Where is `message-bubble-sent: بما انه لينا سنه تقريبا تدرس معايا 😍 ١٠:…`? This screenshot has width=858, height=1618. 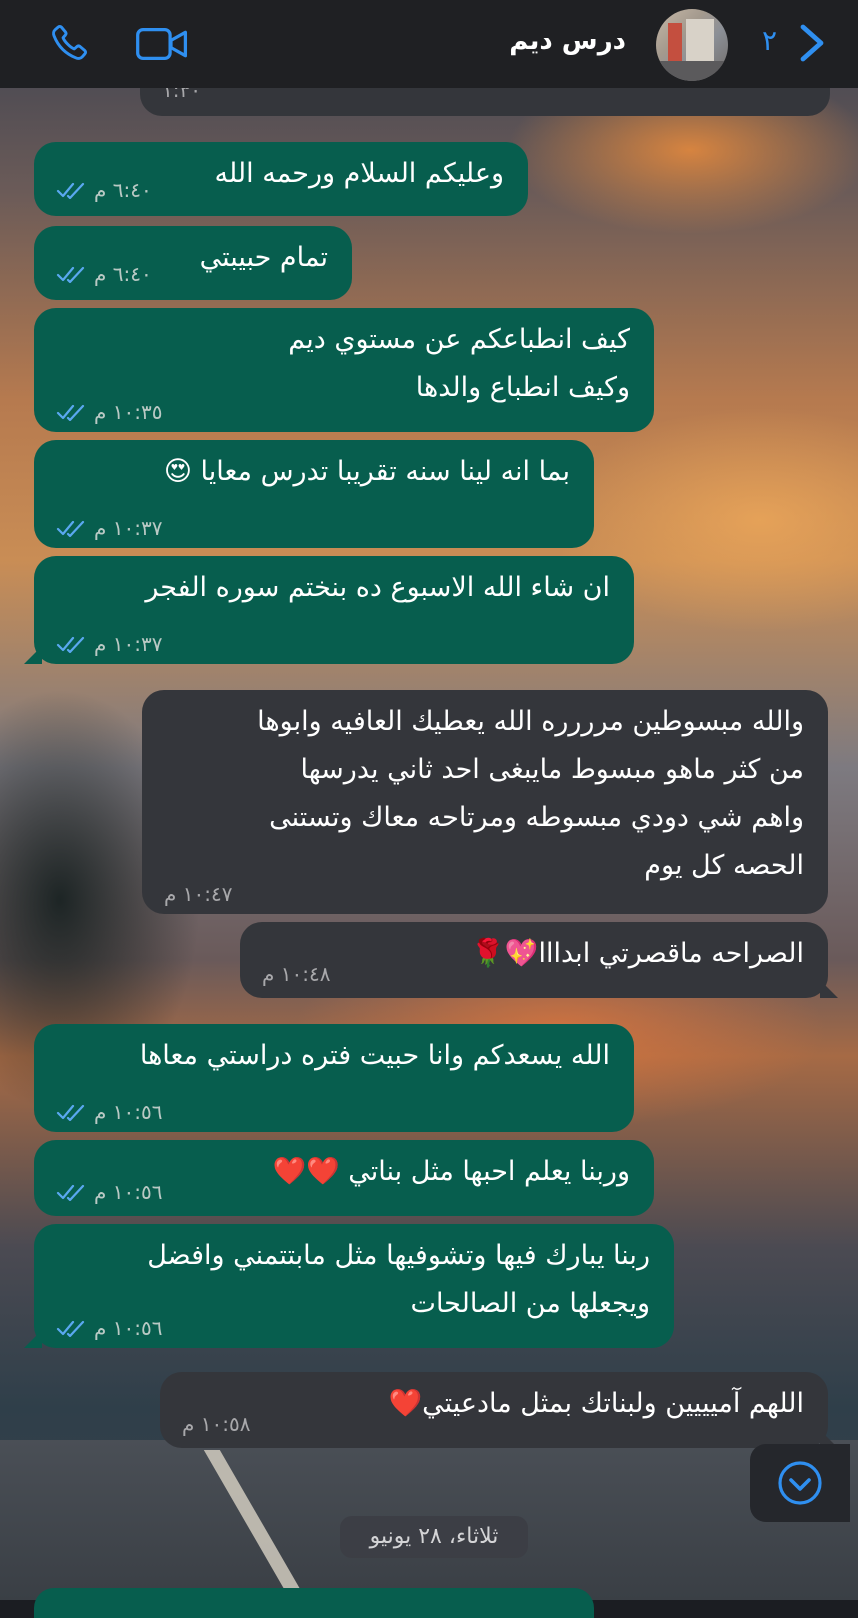 message-bubble-sent: بما انه لينا سنه تقريبا تدرس معايا 😍 ١٠:… is located at coordinates (314, 494).